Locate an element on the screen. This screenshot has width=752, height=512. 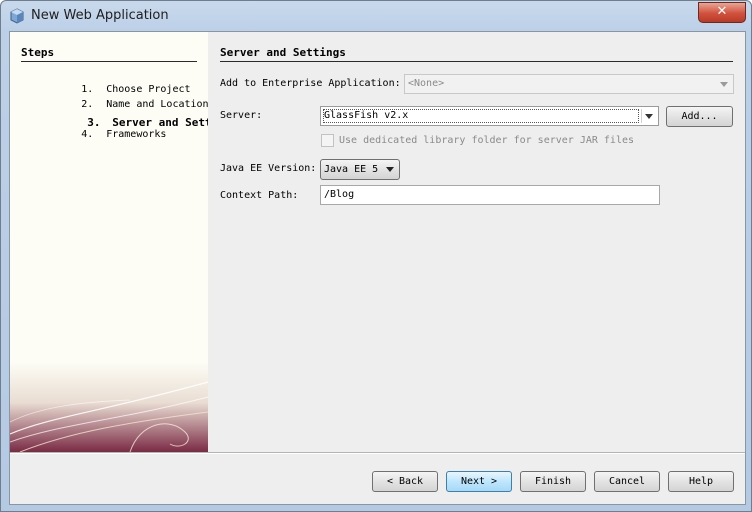
enterprise-app-value: <None> is located at coordinates (426, 83).